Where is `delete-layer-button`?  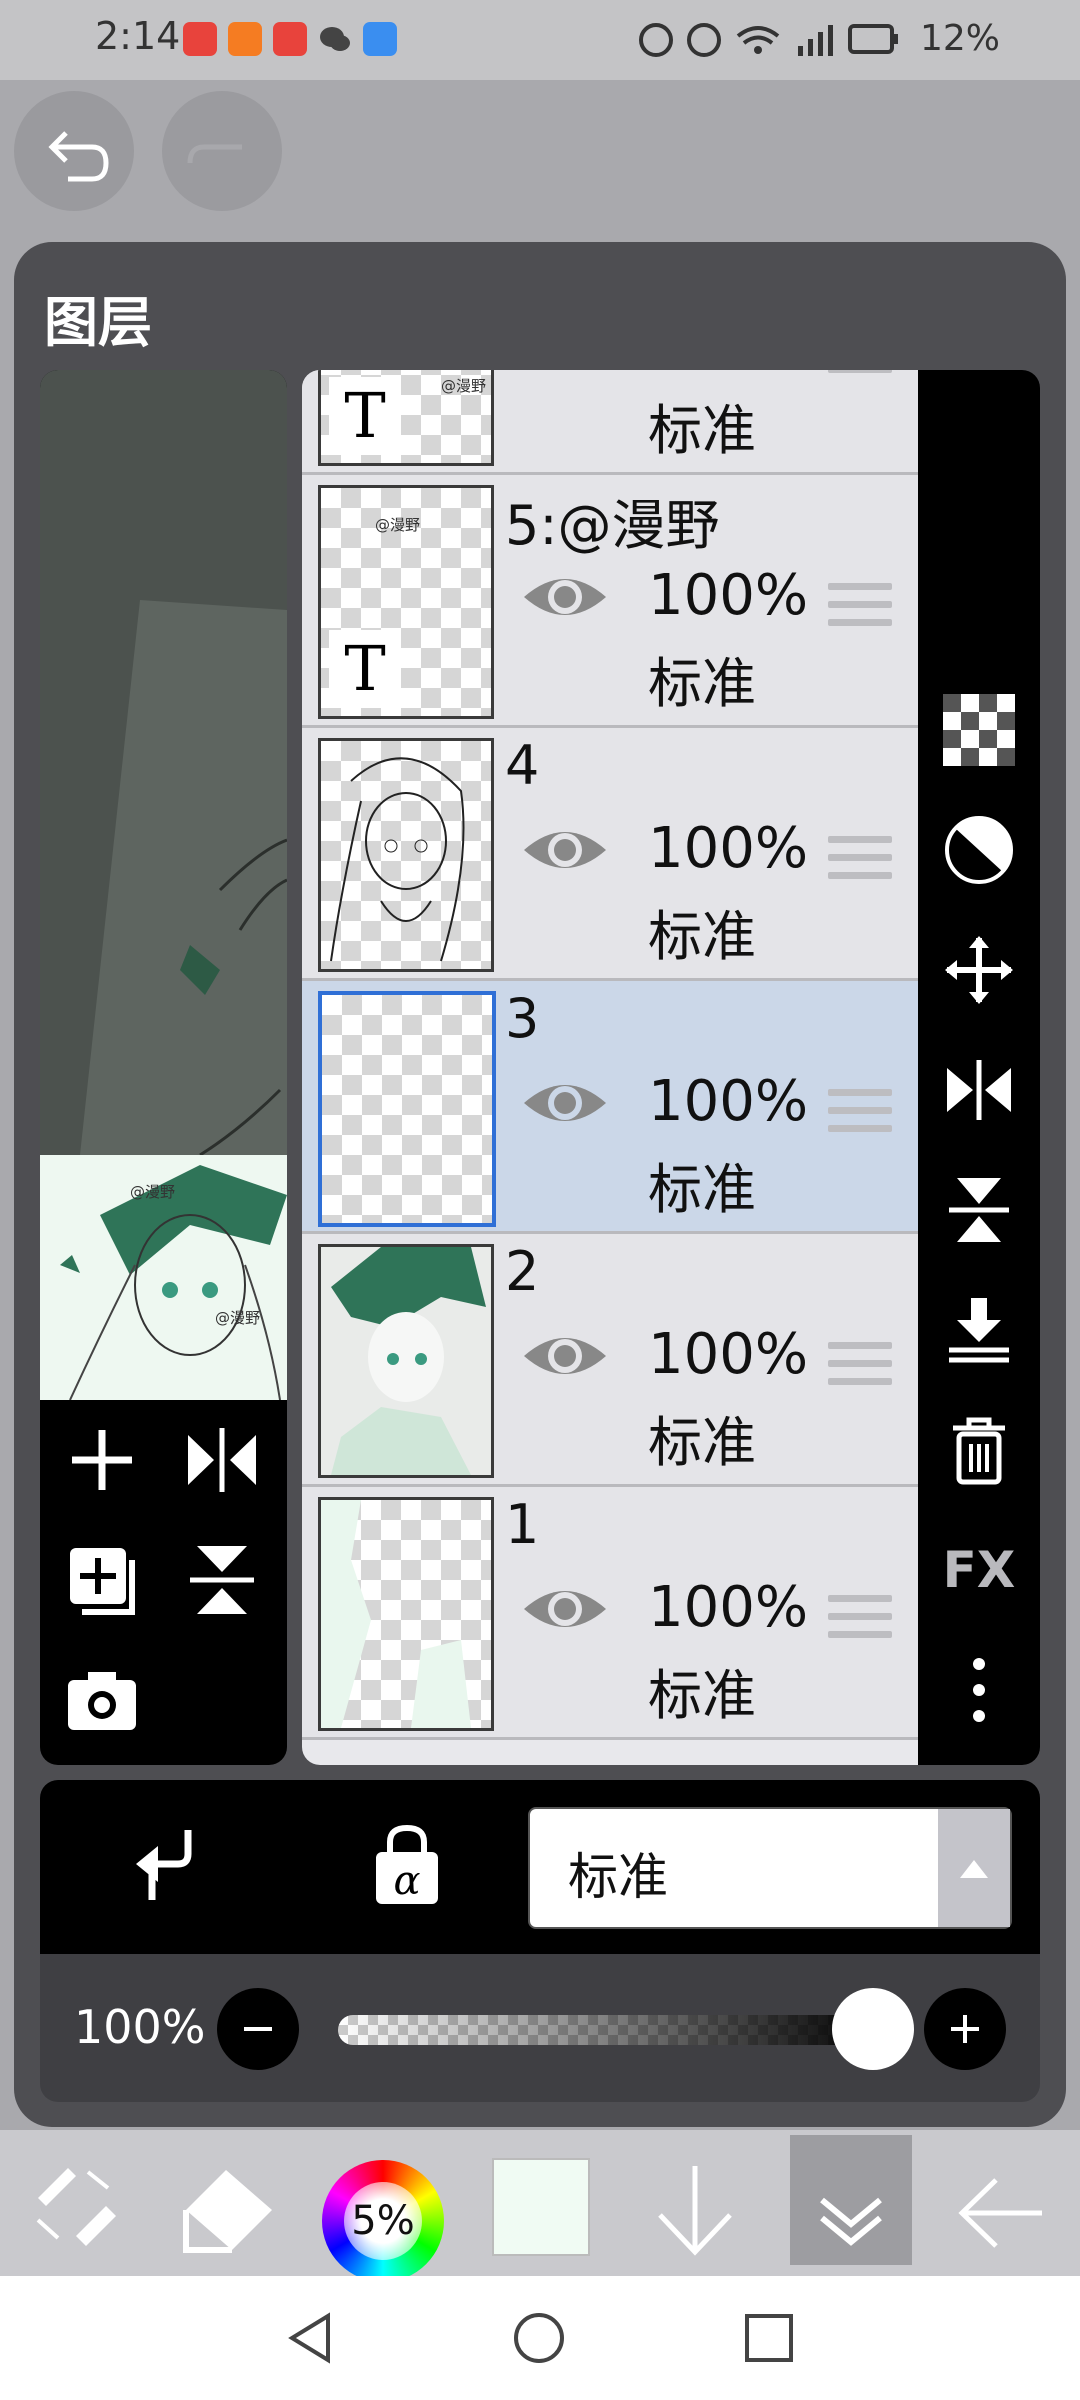 delete-layer-button is located at coordinates (979, 1450).